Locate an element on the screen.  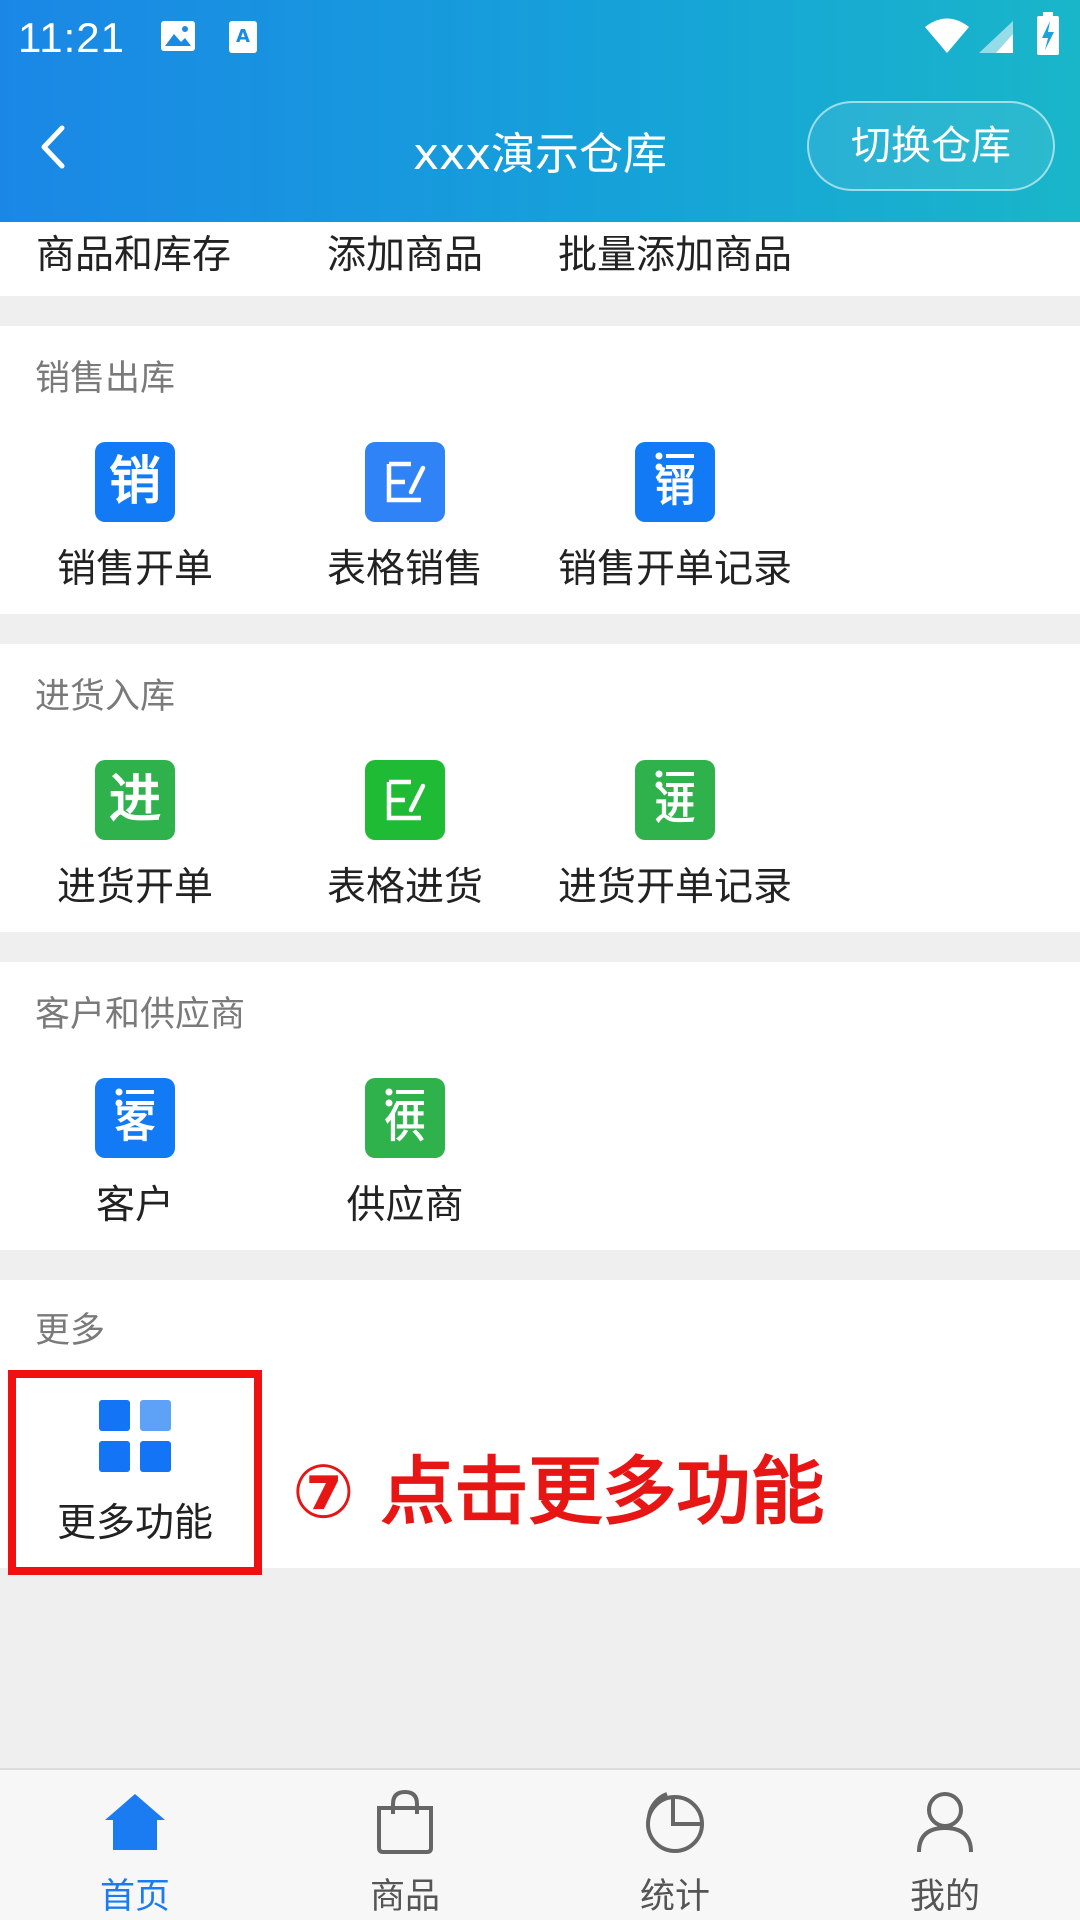
tile-label: 表格销售 is located at coordinates (404, 569).